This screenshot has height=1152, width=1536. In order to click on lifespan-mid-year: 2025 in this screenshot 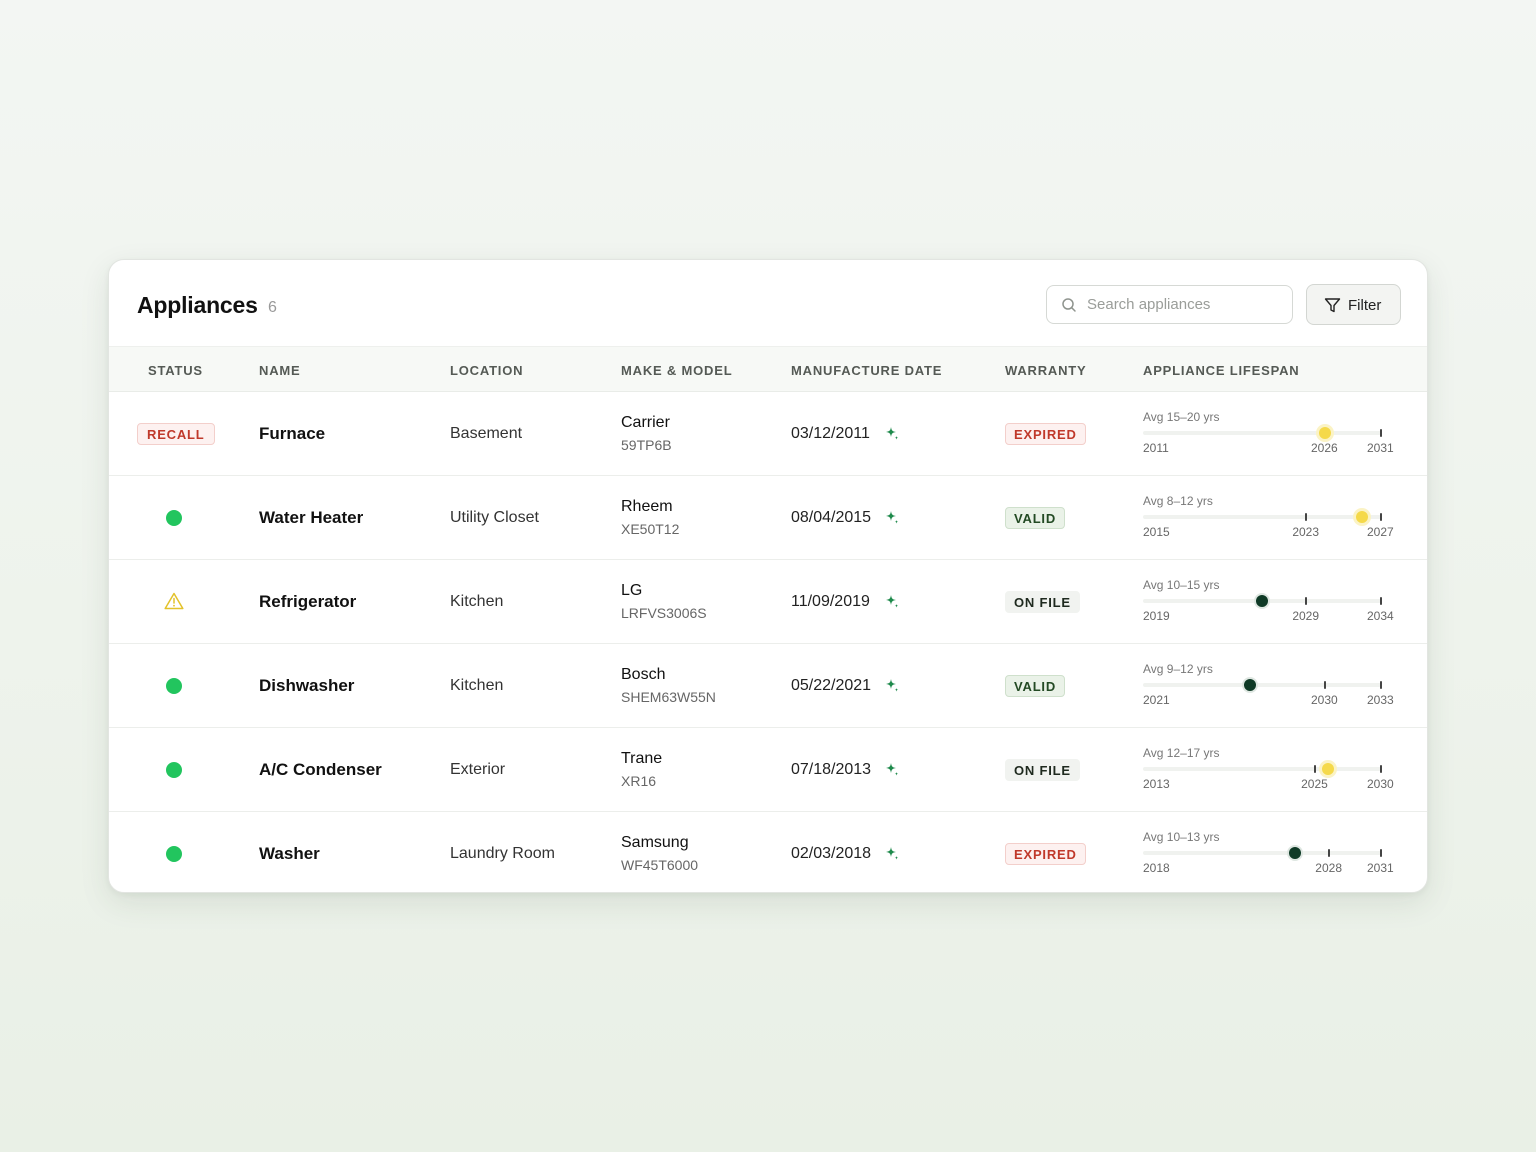, I will do `click(1314, 784)`.